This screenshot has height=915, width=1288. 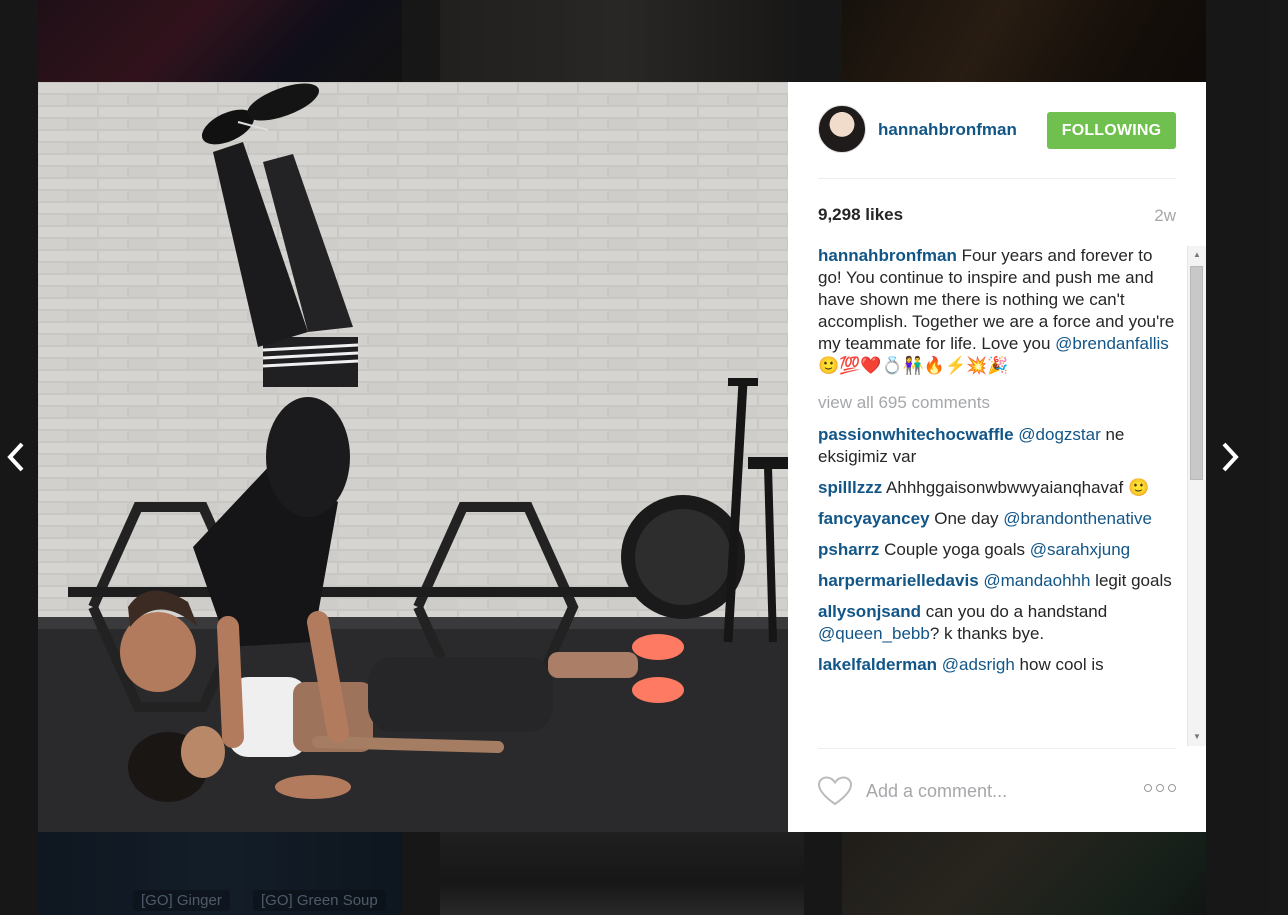 I want to click on more-options-button, so click(x=1160, y=788).